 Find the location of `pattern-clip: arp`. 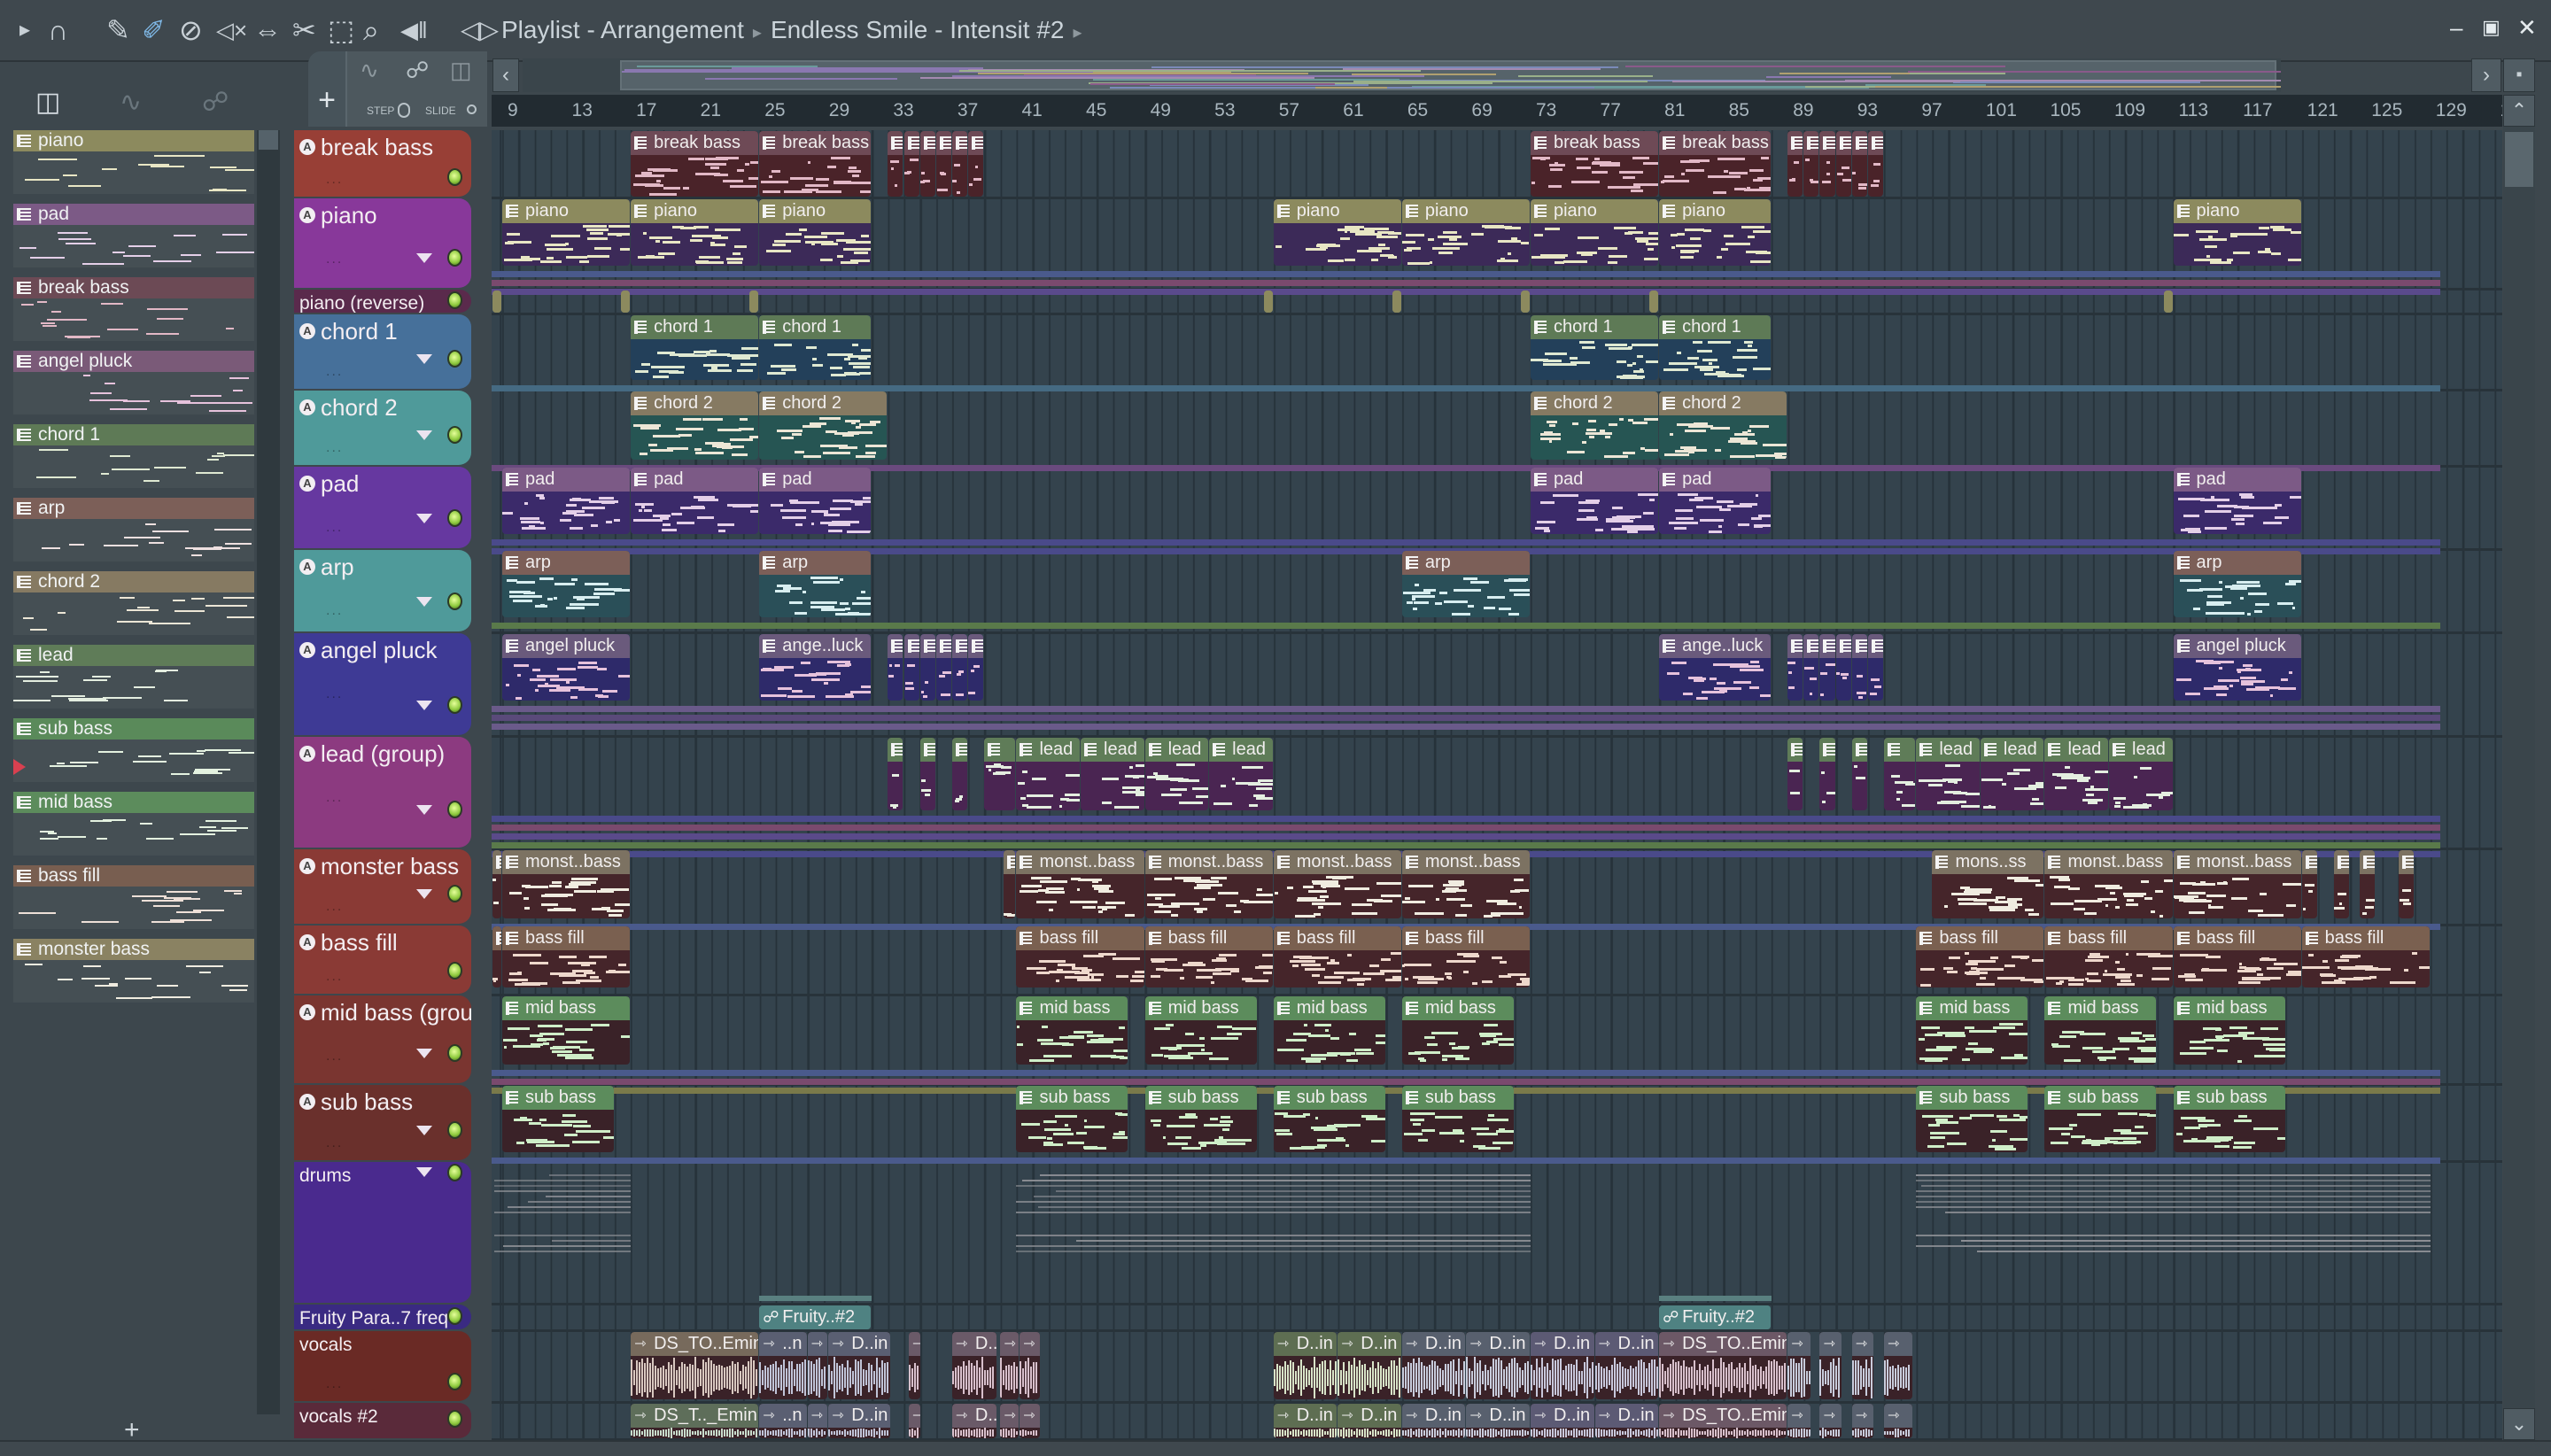

pattern-clip: arp is located at coordinates (1465, 584).